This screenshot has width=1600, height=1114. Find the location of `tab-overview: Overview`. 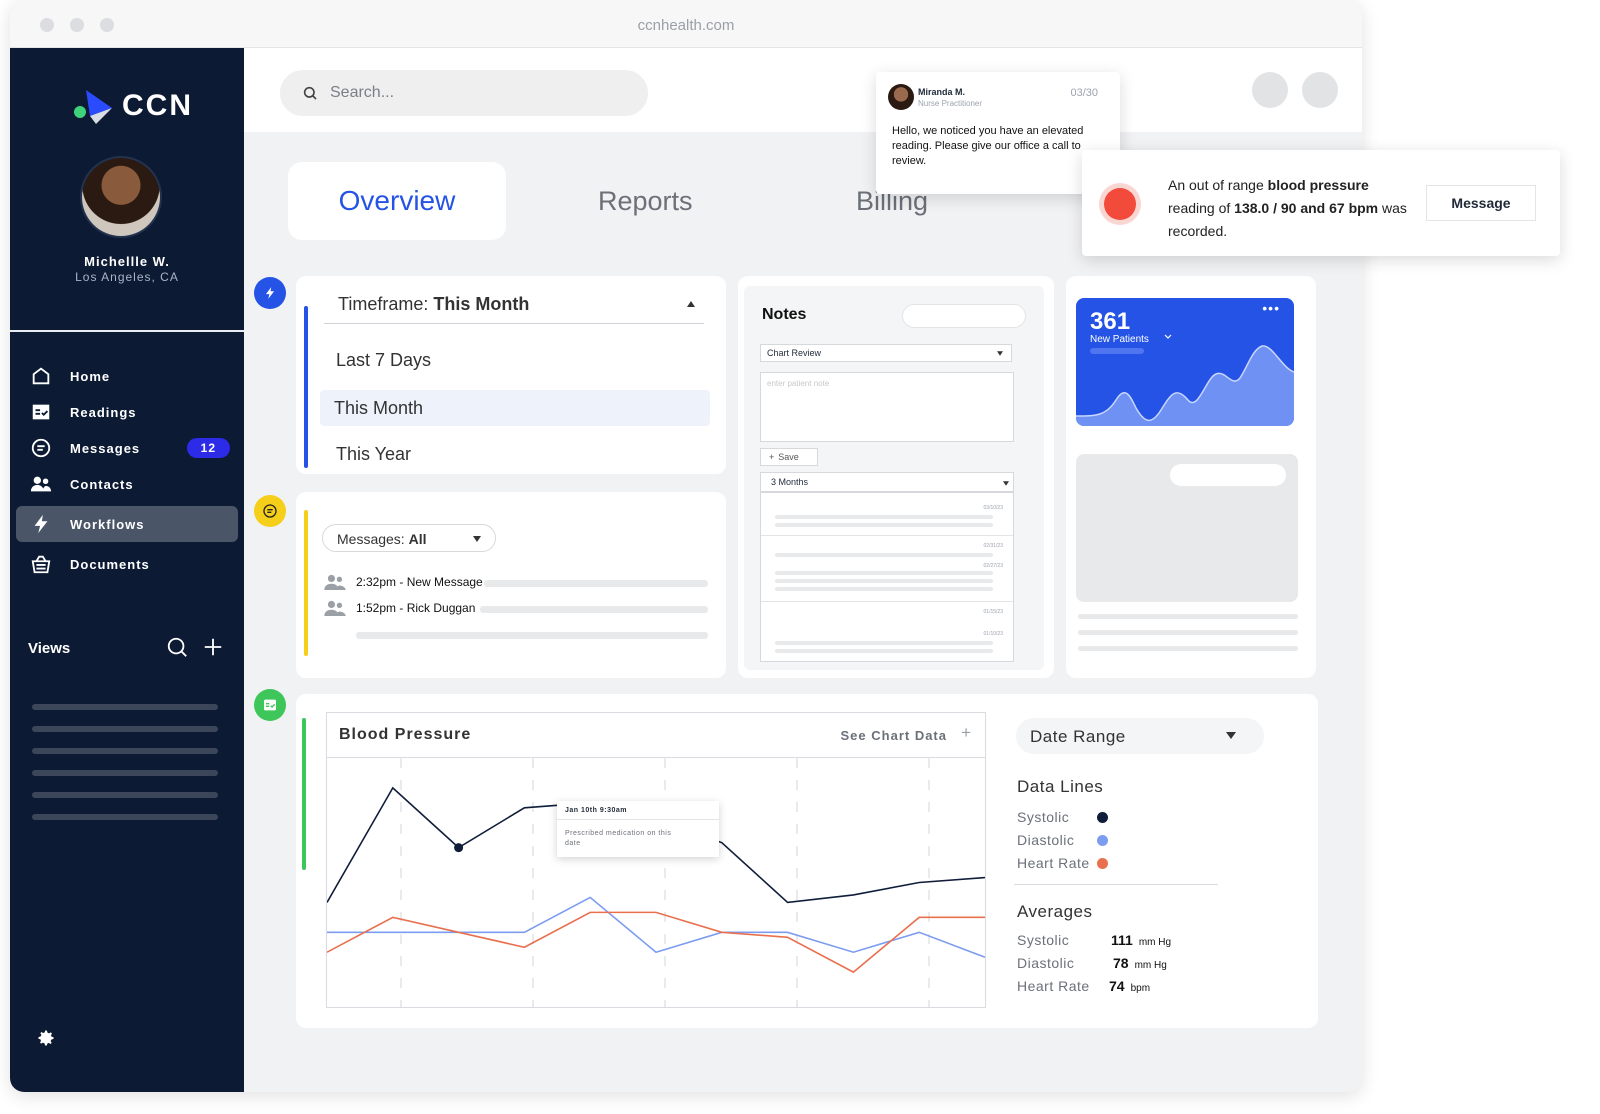

tab-overview: Overview is located at coordinates (397, 201).